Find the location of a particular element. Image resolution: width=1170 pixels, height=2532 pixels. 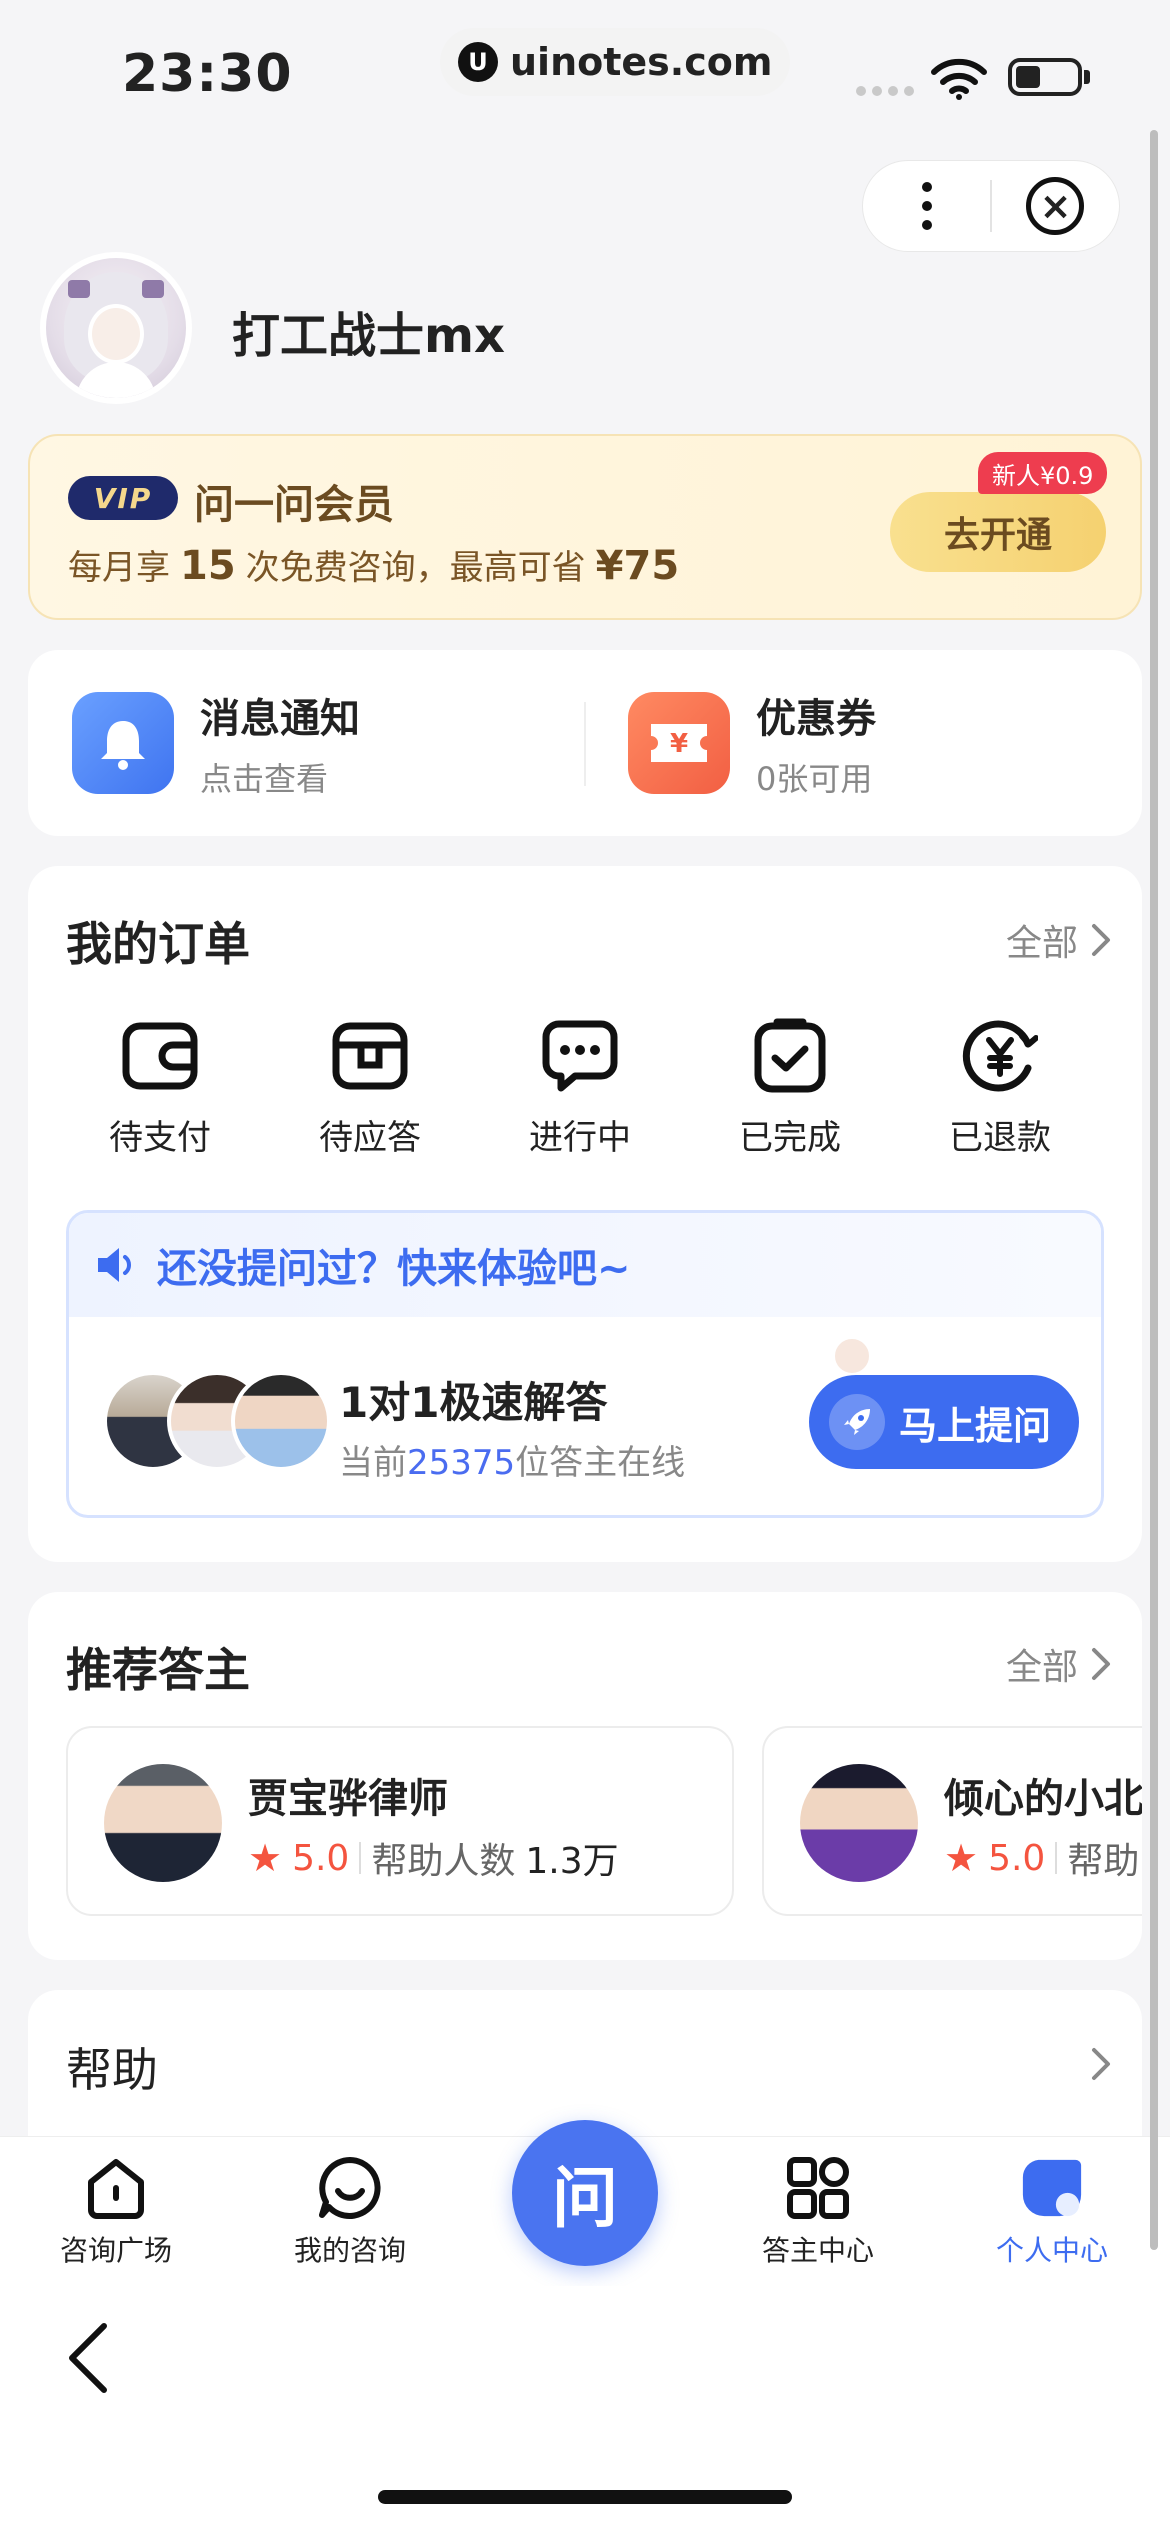

house-icon is located at coordinates (116, 2188).